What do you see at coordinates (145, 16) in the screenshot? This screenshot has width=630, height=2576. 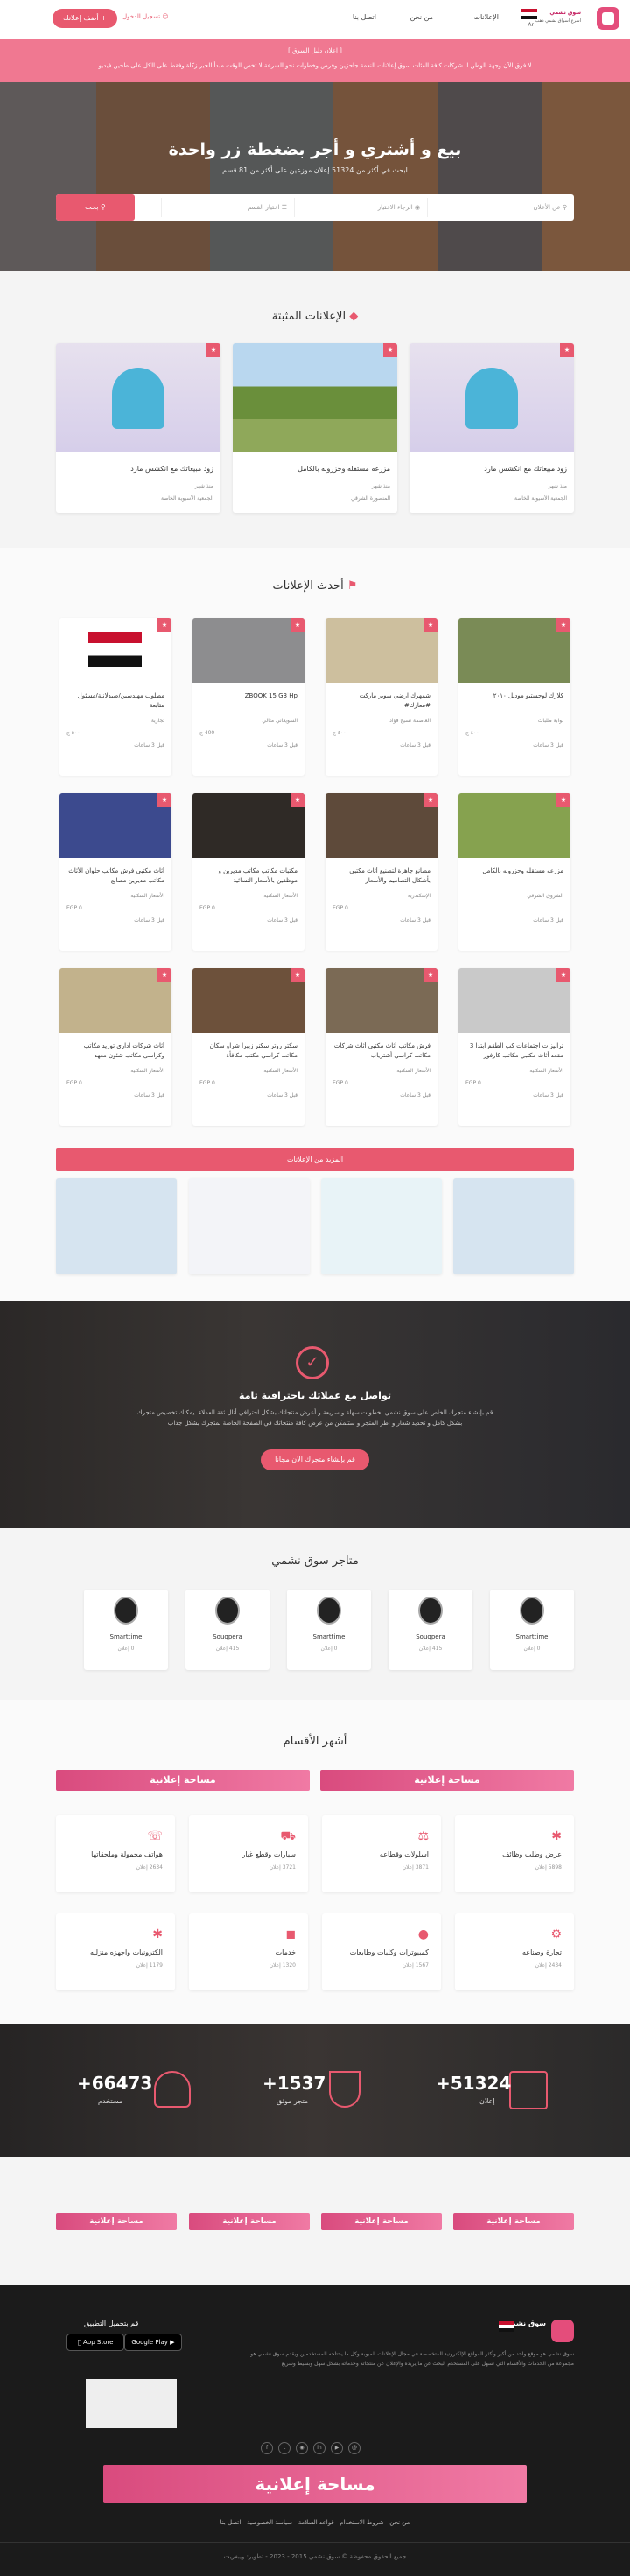 I see `login-link: ☺ تسجيل الدخول` at bounding box center [145, 16].